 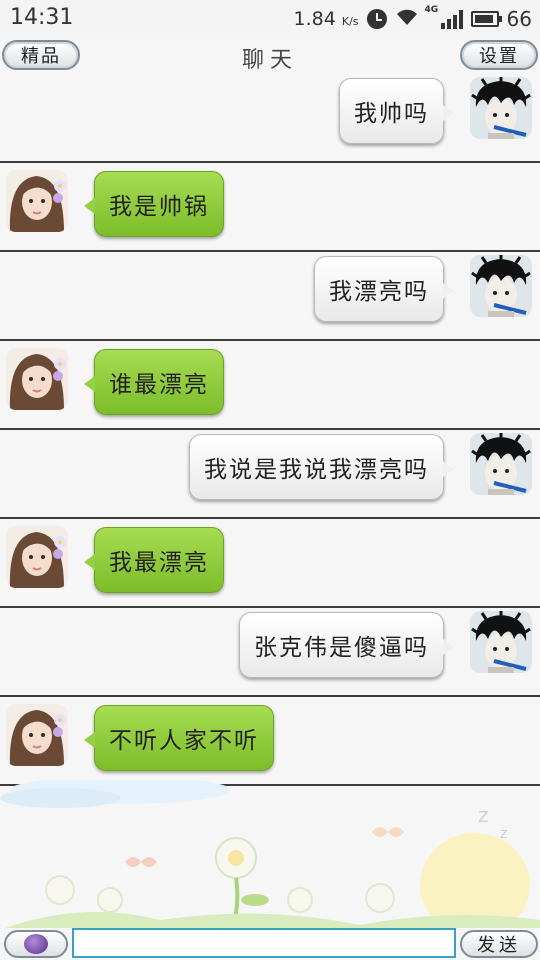 I want to click on wifi-icon, so click(x=407, y=19).